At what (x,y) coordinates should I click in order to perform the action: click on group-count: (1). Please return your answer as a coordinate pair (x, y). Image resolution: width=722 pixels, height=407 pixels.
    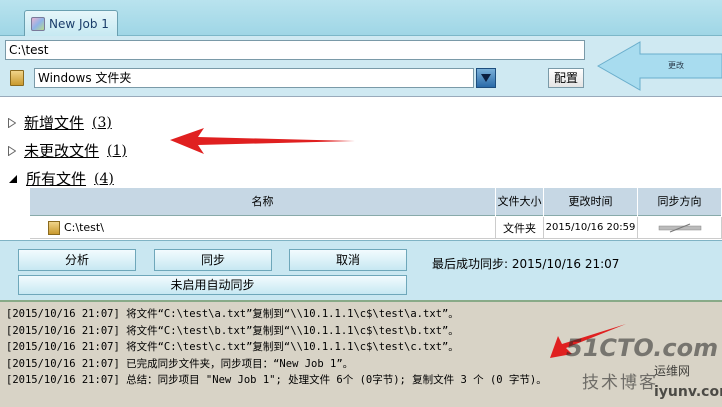
    Looking at the image, I should click on (117, 150).